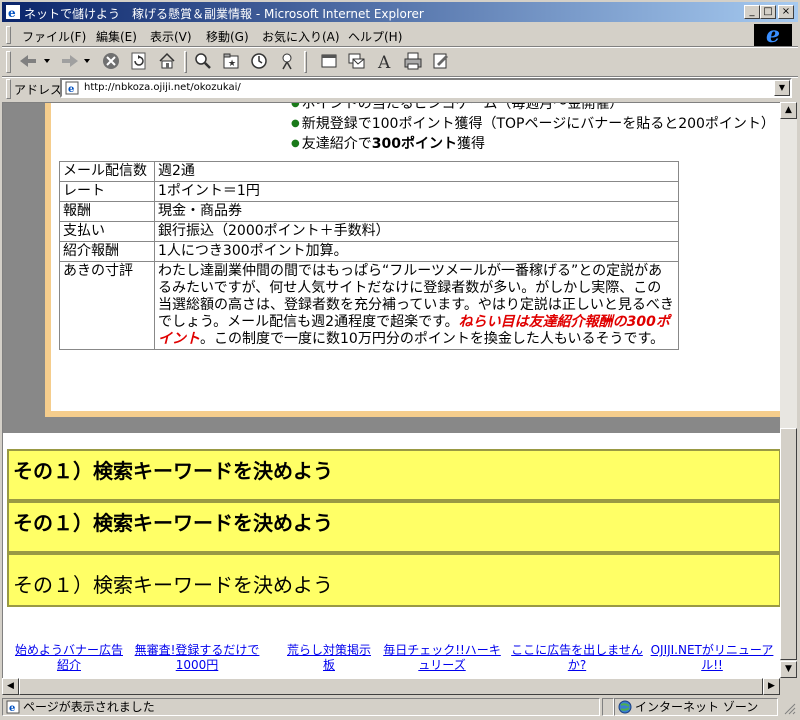  Describe the element at coordinates (442, 658) in the screenshot. I see `footer-link: 毎日チェック!!ハーキュリーズ` at that location.